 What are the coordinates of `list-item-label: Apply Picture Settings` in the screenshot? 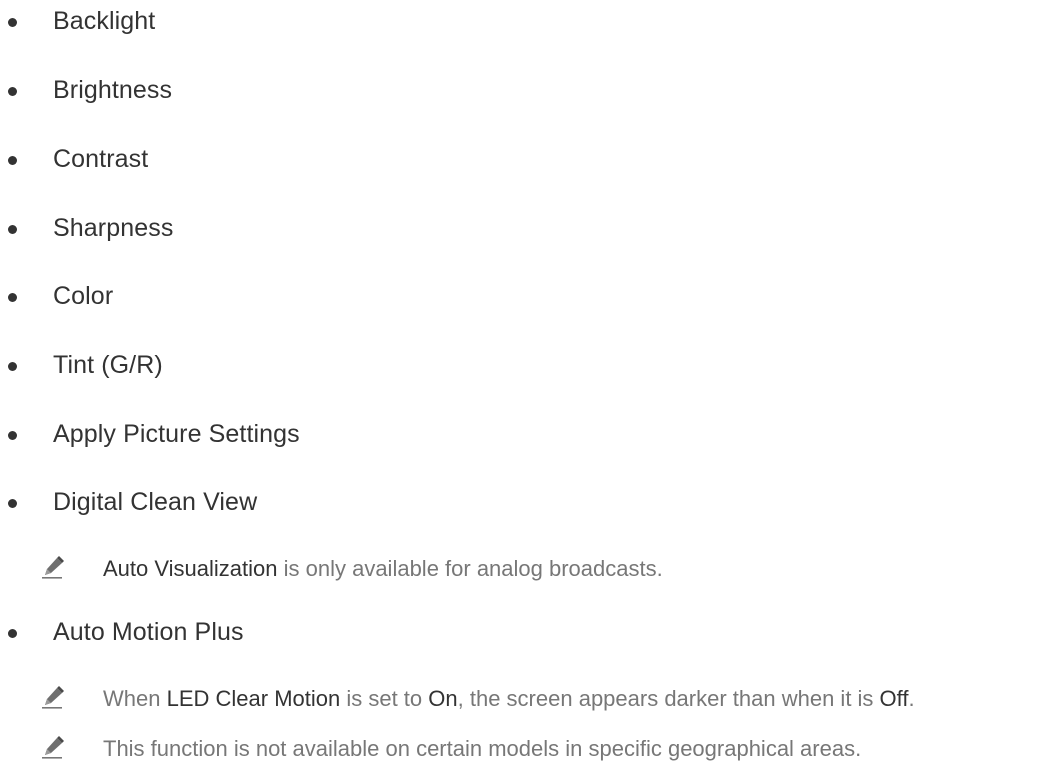 It's located at (176, 434).